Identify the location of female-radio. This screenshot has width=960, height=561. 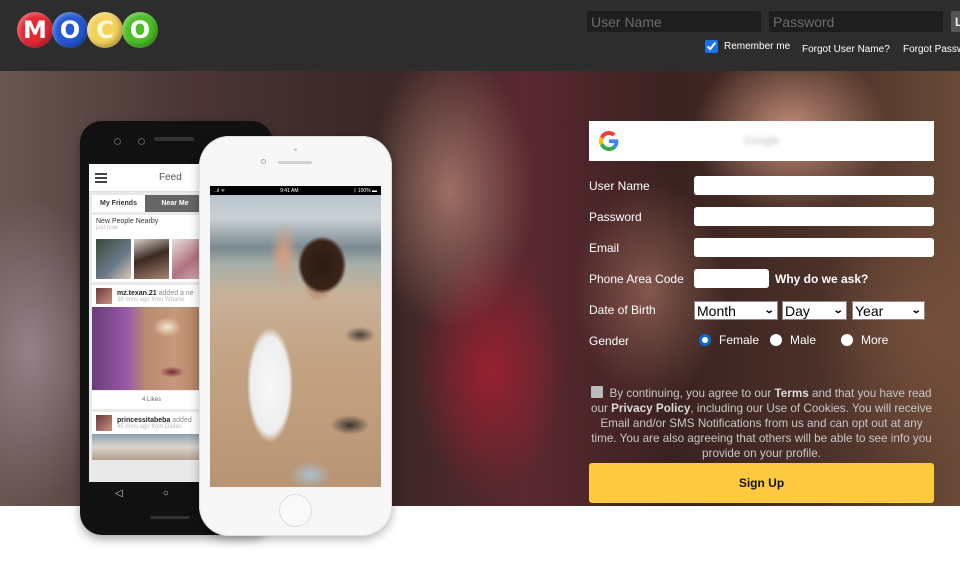
(705, 340).